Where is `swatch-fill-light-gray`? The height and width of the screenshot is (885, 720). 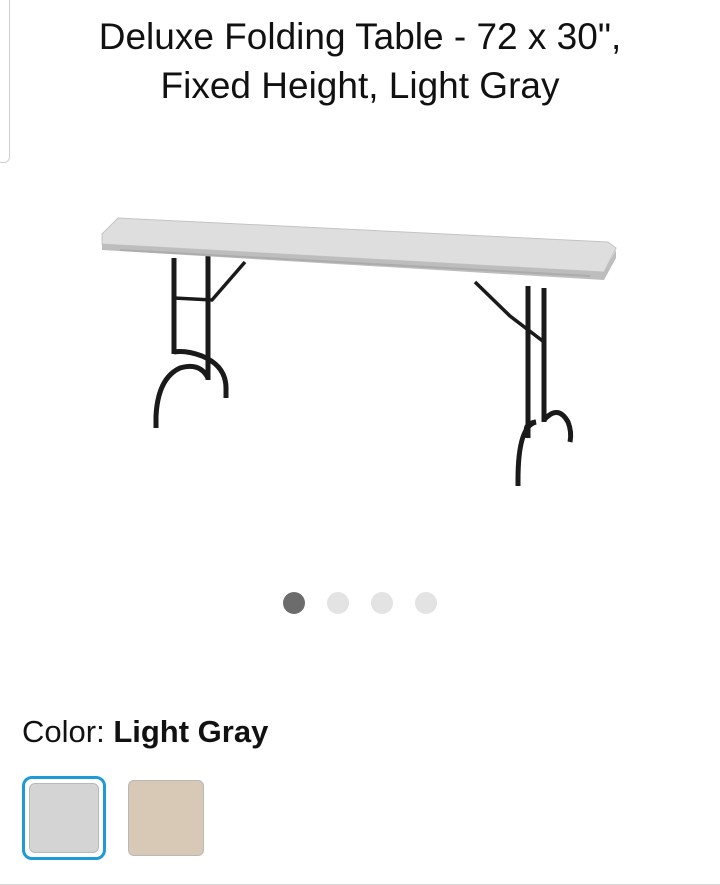
swatch-fill-light-gray is located at coordinates (64, 818).